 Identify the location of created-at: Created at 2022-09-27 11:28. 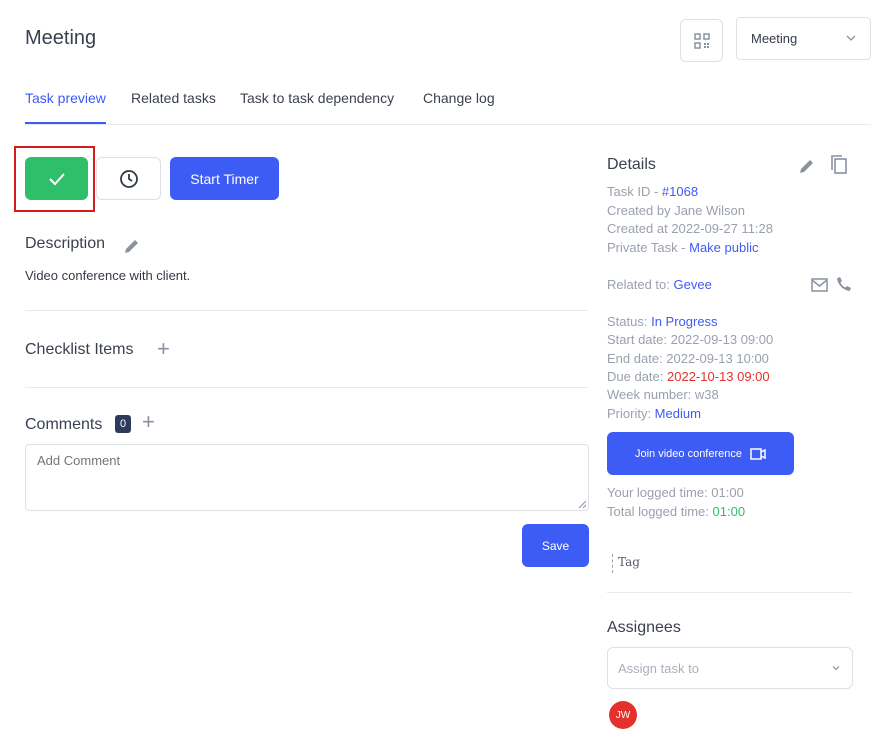
(690, 228).